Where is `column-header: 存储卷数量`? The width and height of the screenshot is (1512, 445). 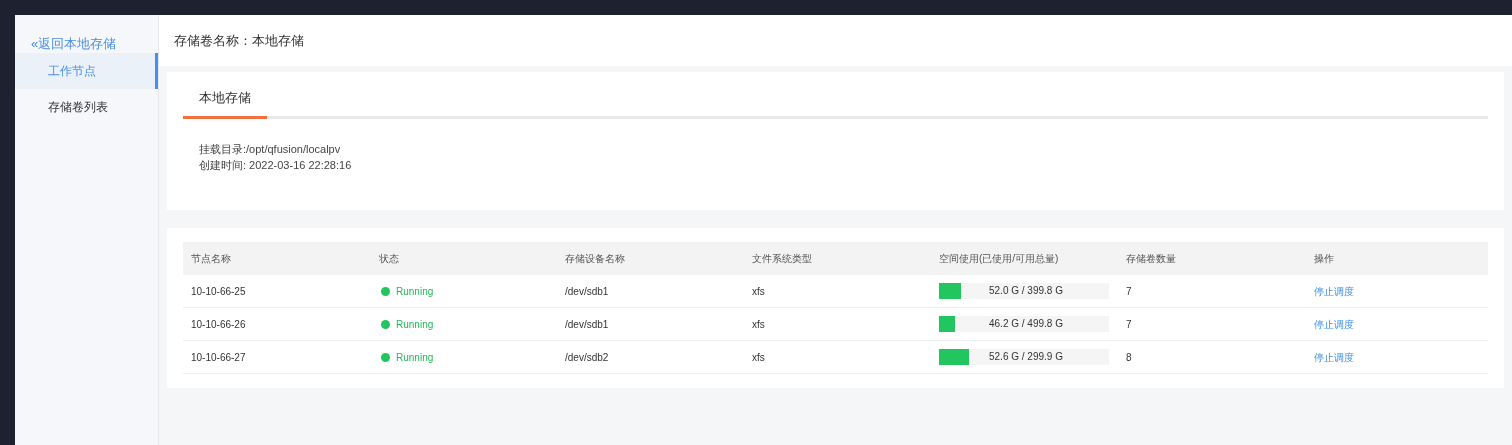 column-header: 存储卷数量 is located at coordinates (1151, 259).